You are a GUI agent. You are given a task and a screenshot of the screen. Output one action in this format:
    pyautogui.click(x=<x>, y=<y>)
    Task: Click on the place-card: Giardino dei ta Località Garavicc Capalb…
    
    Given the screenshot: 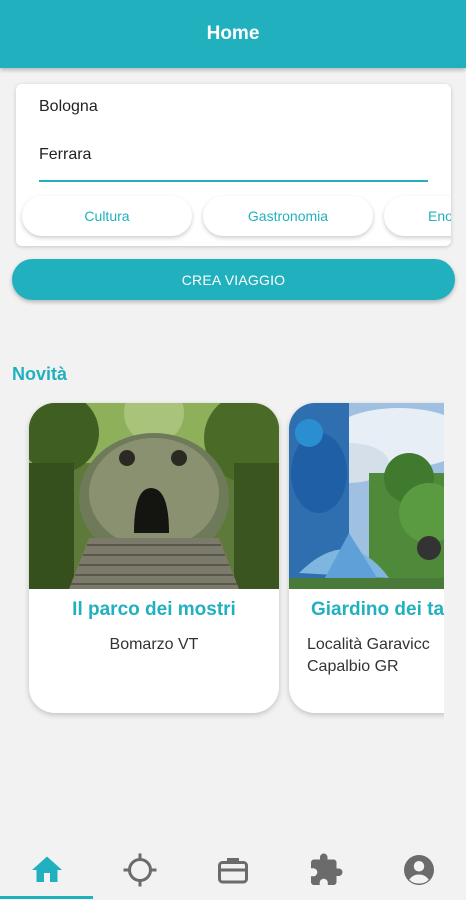 What is the action you would take?
    pyautogui.click(x=366, y=558)
    